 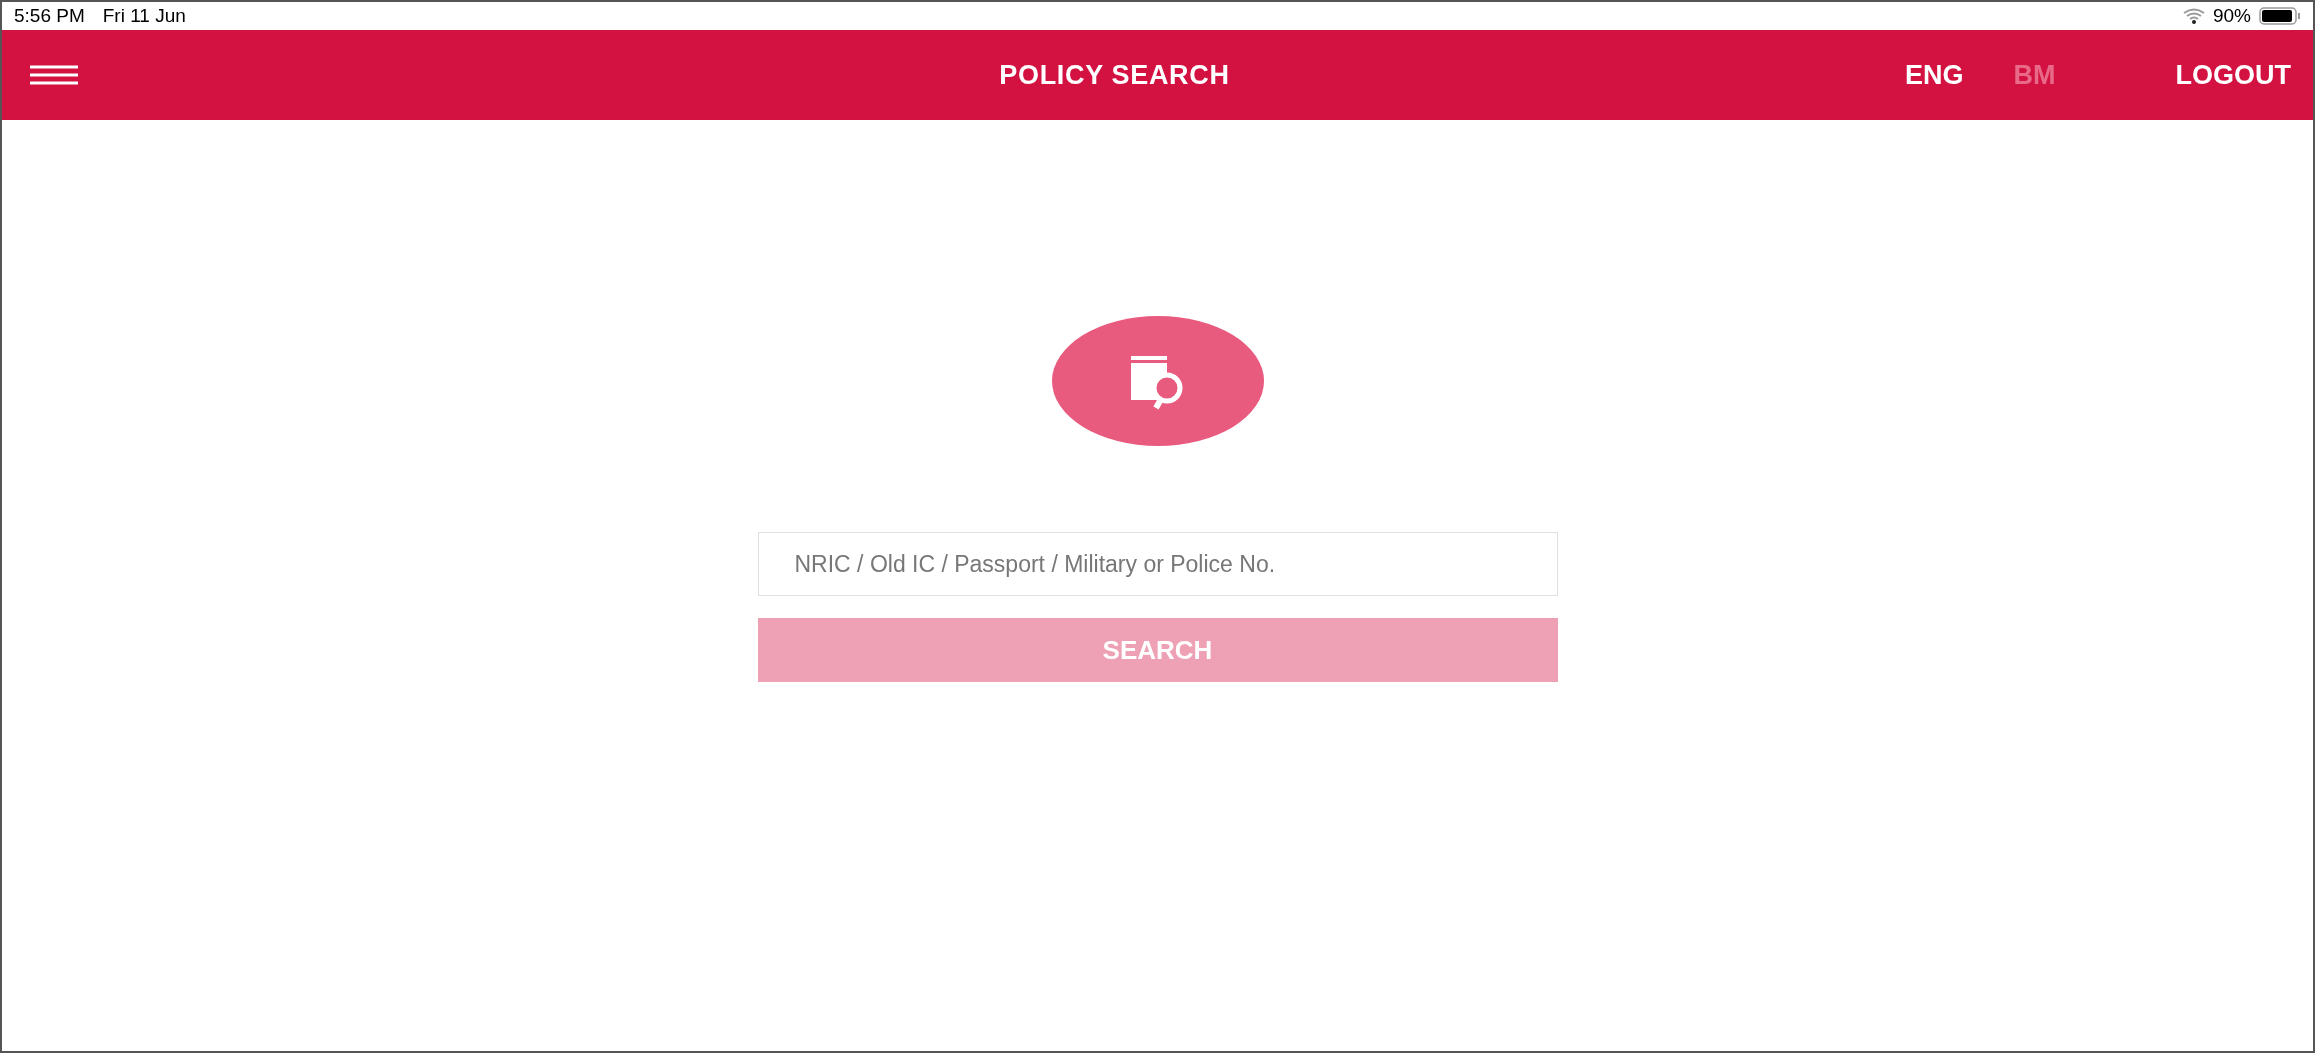 I want to click on language-option: ENG, so click(x=1934, y=75).